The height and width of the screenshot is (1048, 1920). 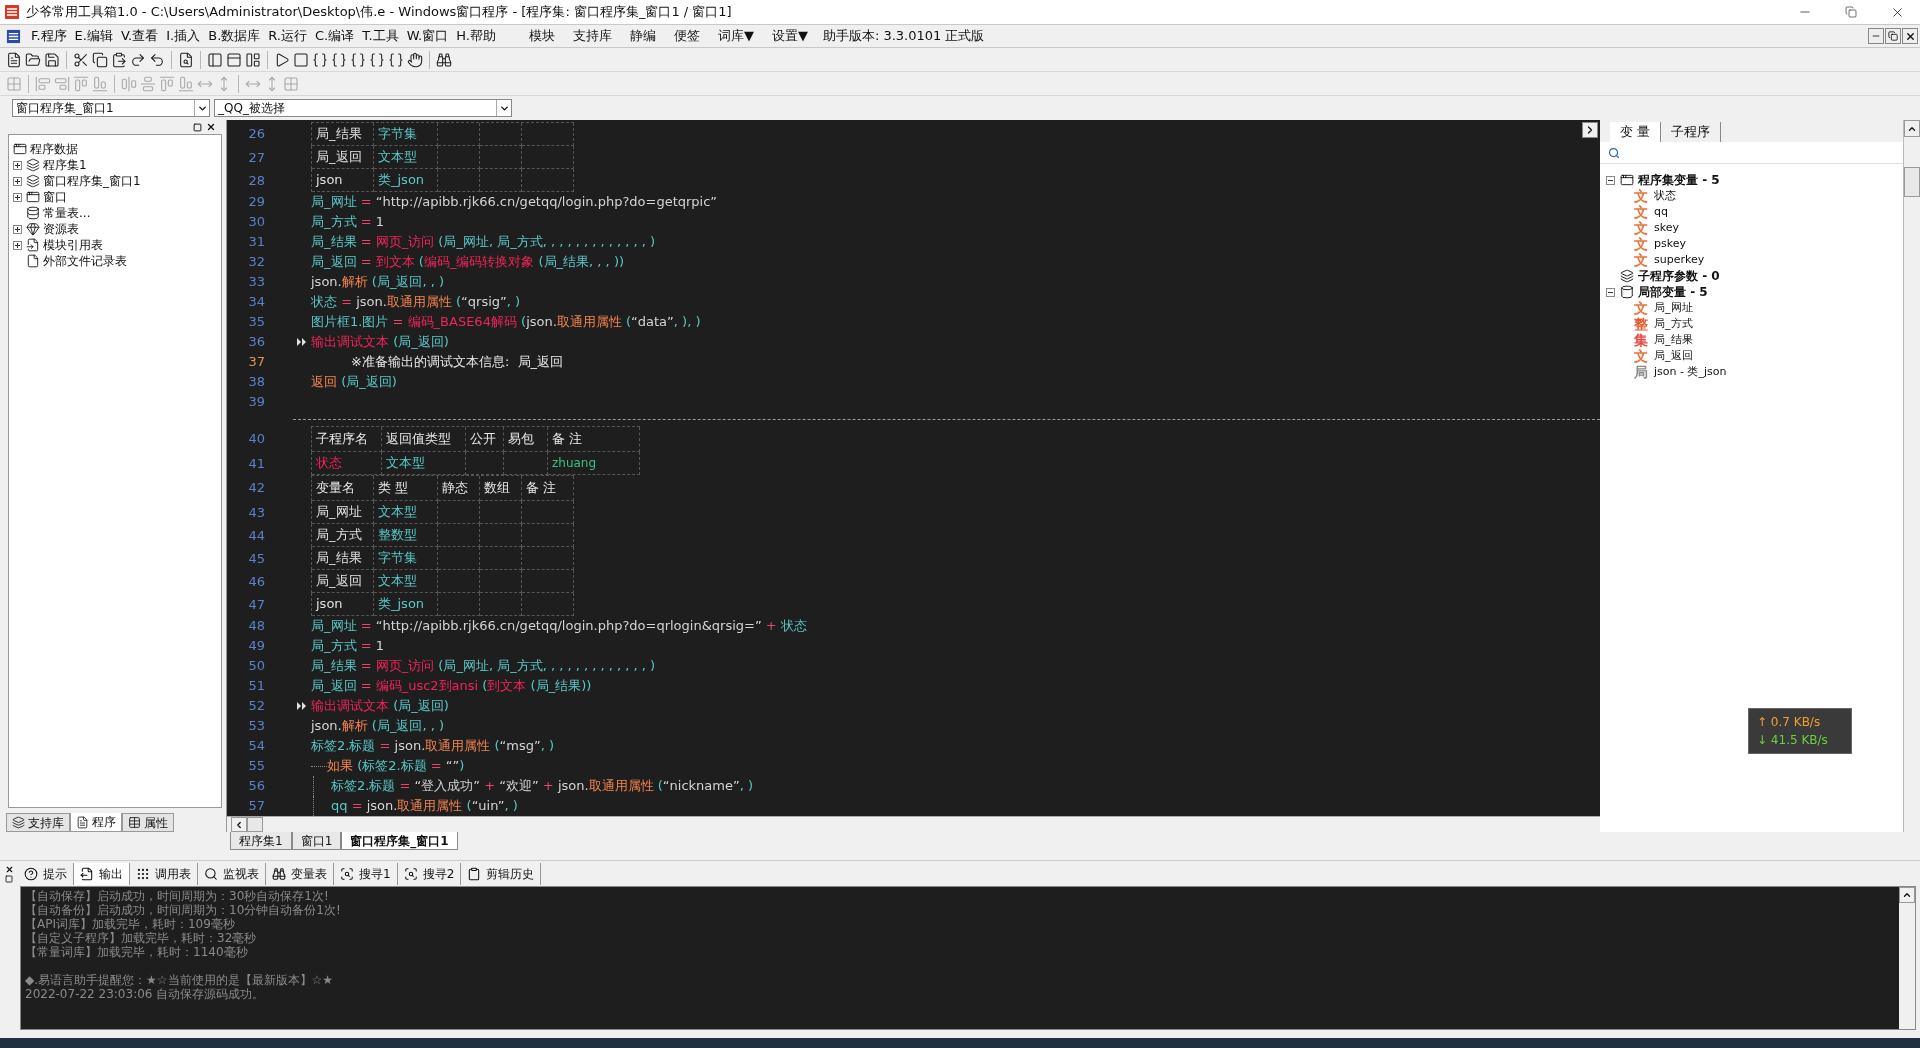 I want to click on menu-item: E.编辑, so click(x=93, y=36).